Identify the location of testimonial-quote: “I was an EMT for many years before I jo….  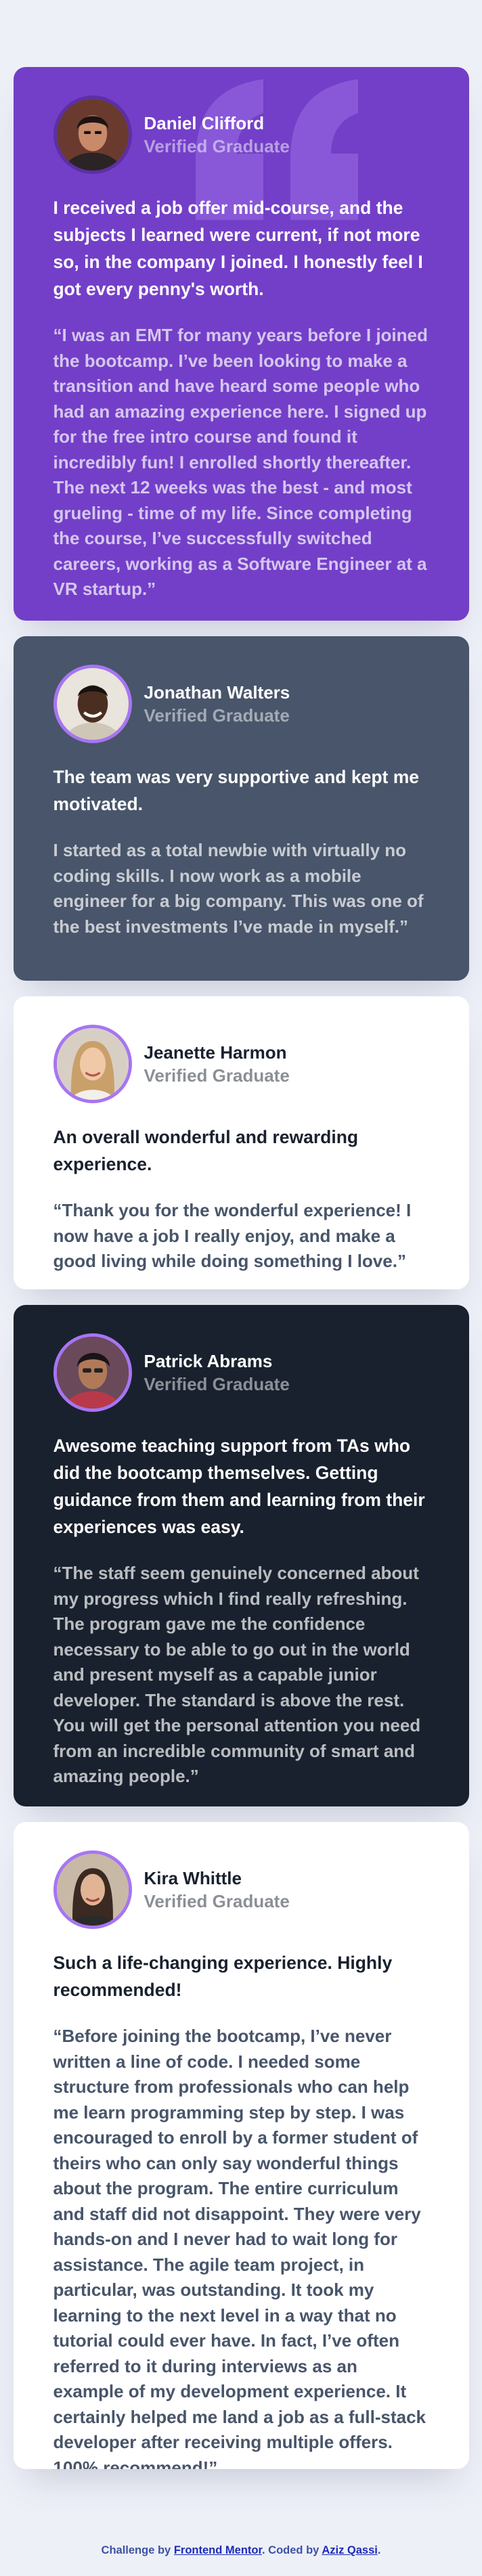
(240, 462).